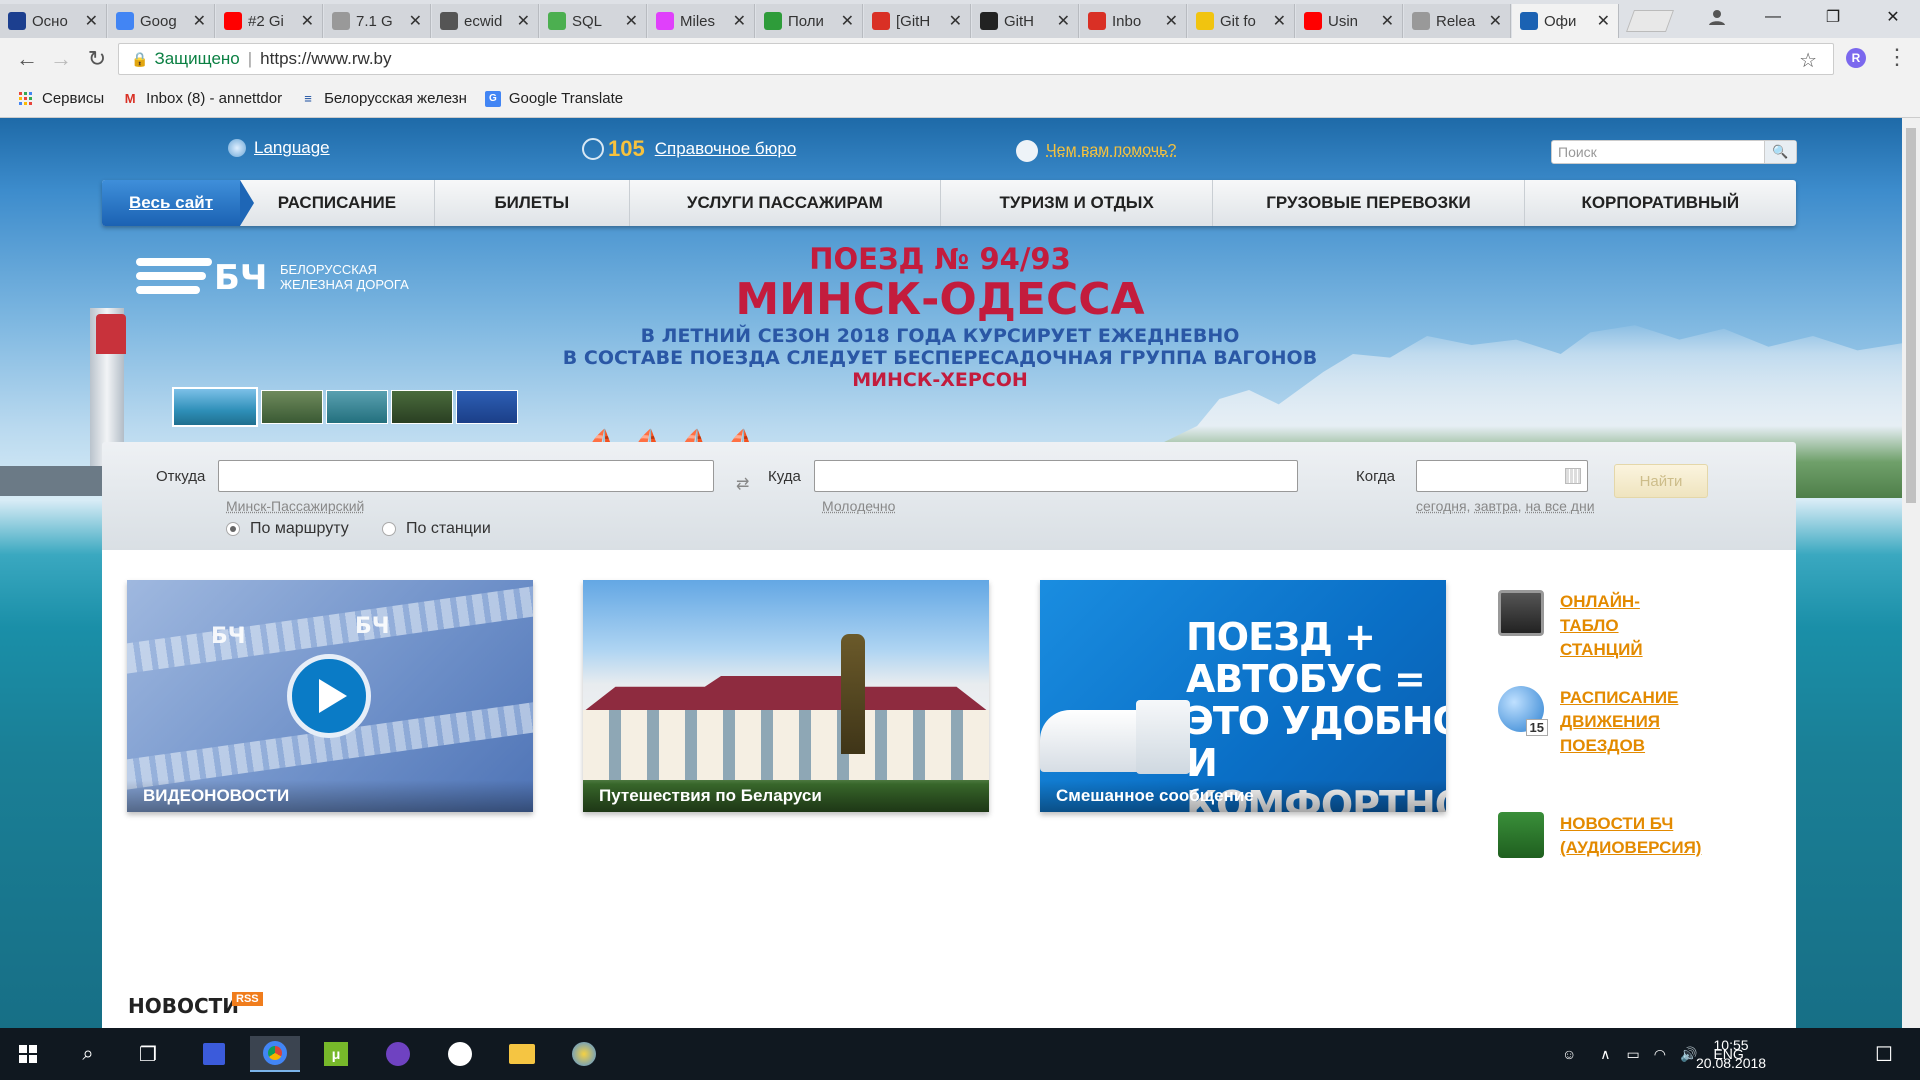  Describe the element at coordinates (1717, 17) in the screenshot. I see `profile-icon` at that location.